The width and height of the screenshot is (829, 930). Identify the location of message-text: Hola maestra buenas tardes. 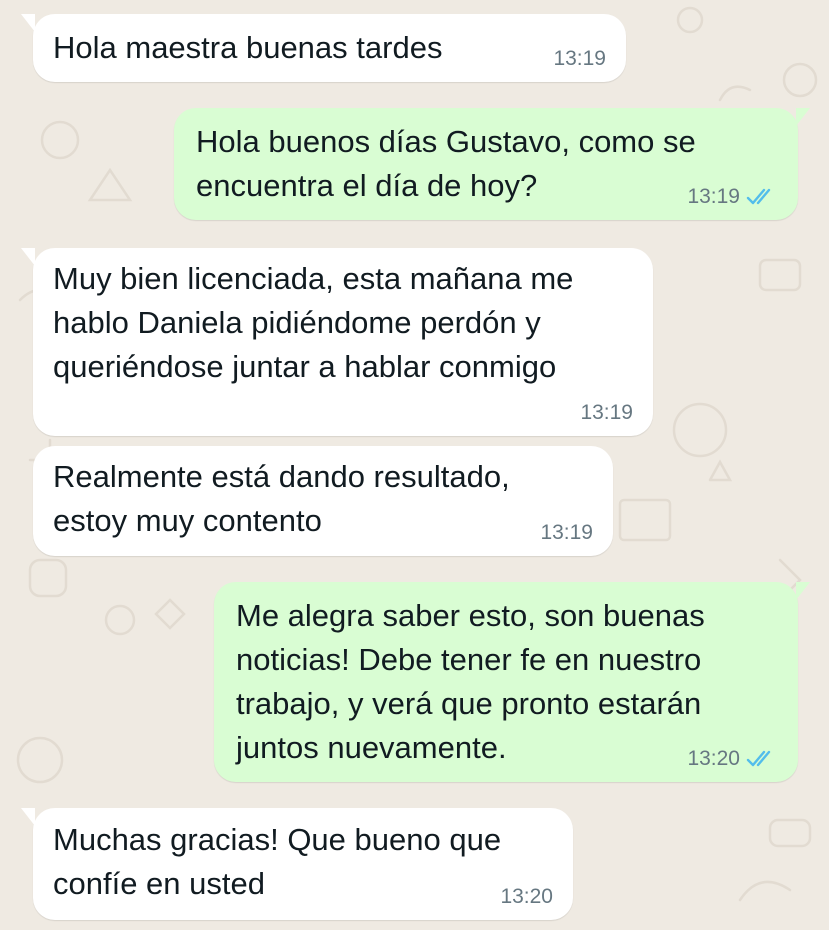
(248, 47).